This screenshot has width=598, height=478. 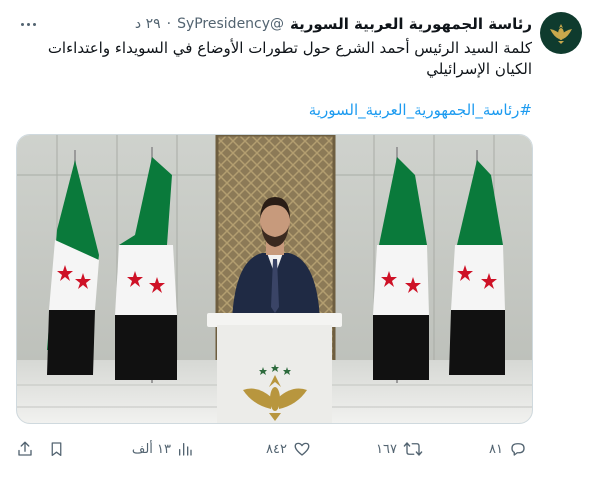 I want to click on share-icon, so click(x=25, y=448).